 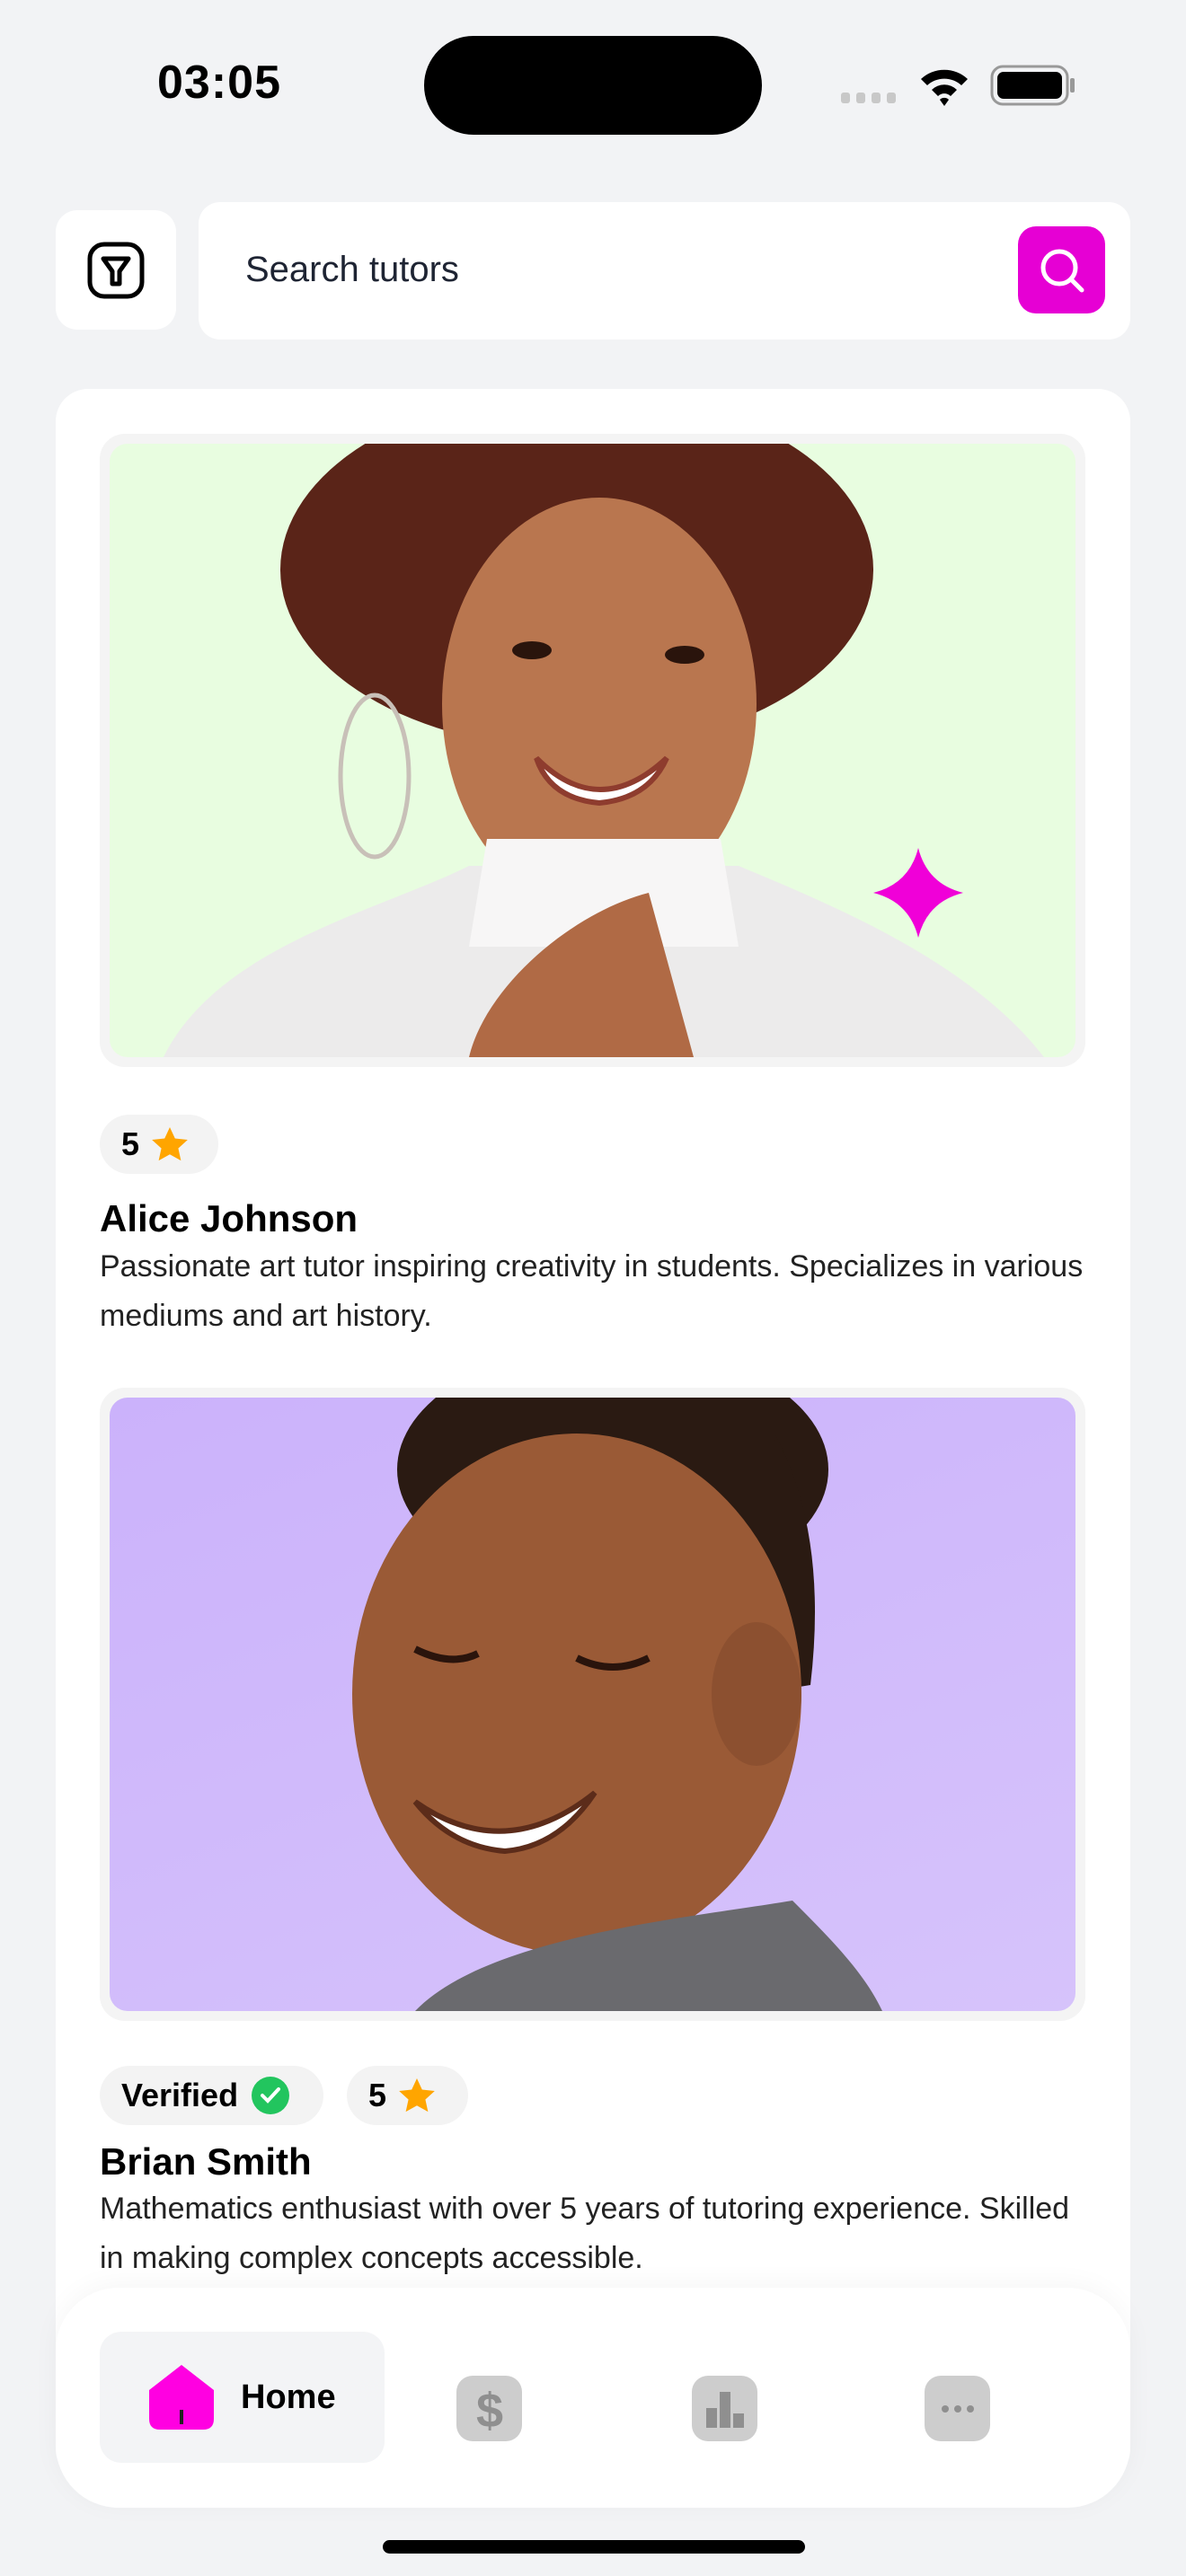 I want to click on nav-more, so click(x=957, y=2408).